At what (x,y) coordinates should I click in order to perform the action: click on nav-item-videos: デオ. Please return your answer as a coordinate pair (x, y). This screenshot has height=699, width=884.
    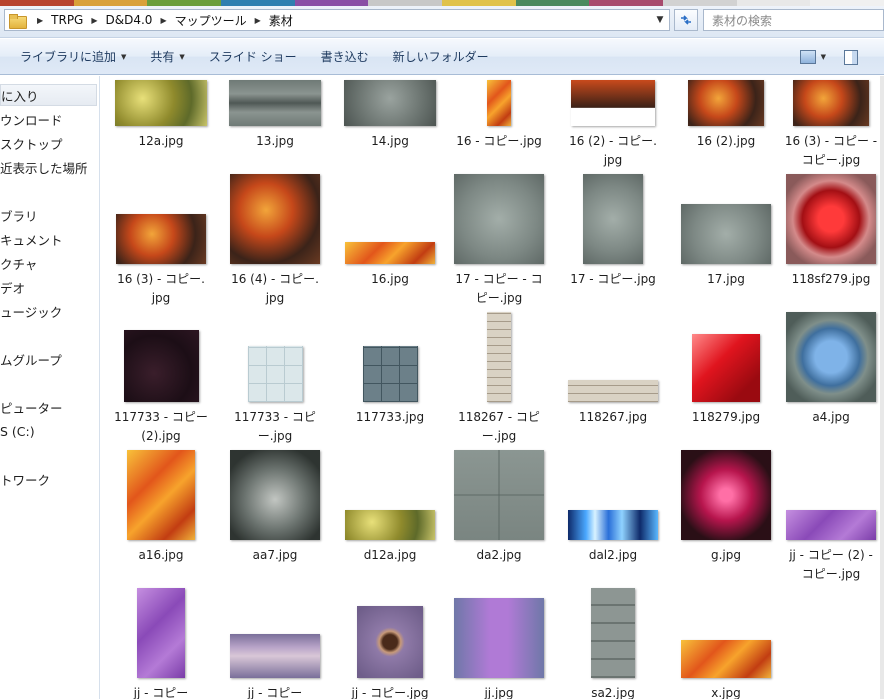
    Looking at the image, I should click on (12, 287).